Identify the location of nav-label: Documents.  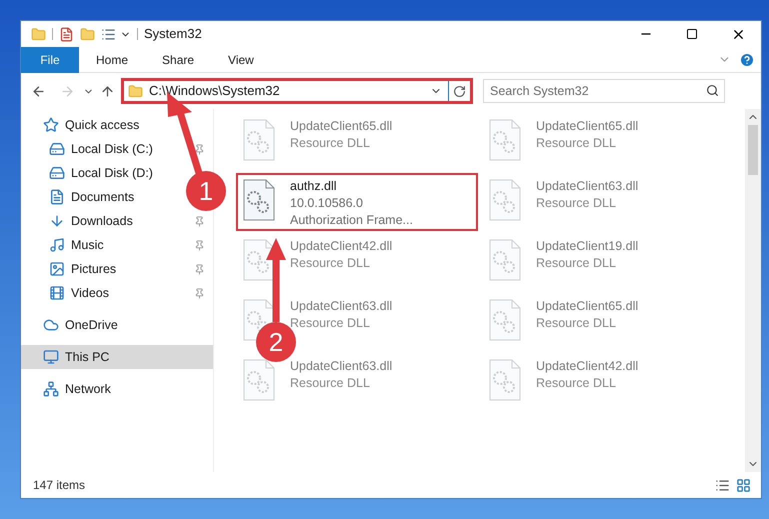
(102, 197).